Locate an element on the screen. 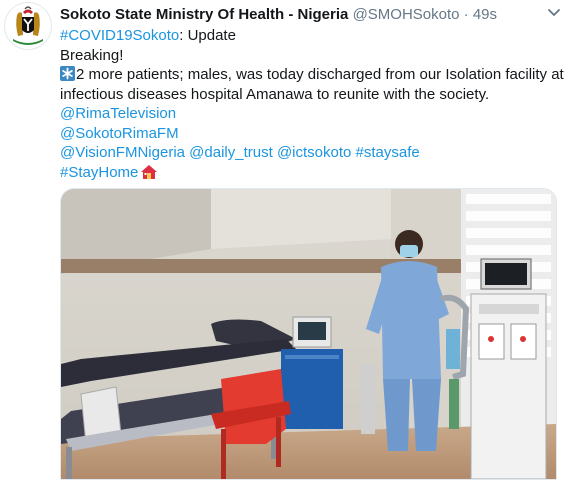 This screenshot has height=480, width=571. coat-of-arms-icon is located at coordinates (28, 26).